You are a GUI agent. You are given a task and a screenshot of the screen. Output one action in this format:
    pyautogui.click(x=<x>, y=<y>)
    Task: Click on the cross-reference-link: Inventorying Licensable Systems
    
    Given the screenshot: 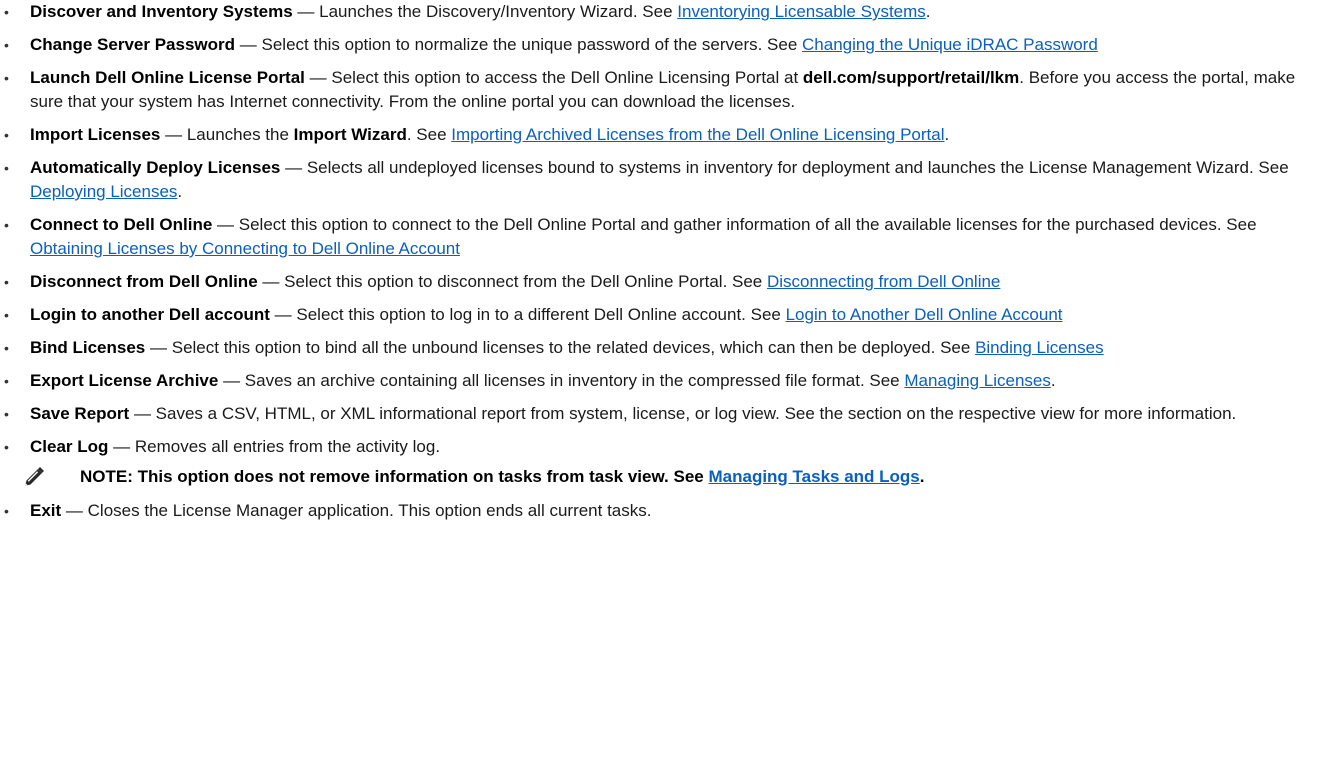 What is the action you would take?
    pyautogui.click(x=801, y=11)
    